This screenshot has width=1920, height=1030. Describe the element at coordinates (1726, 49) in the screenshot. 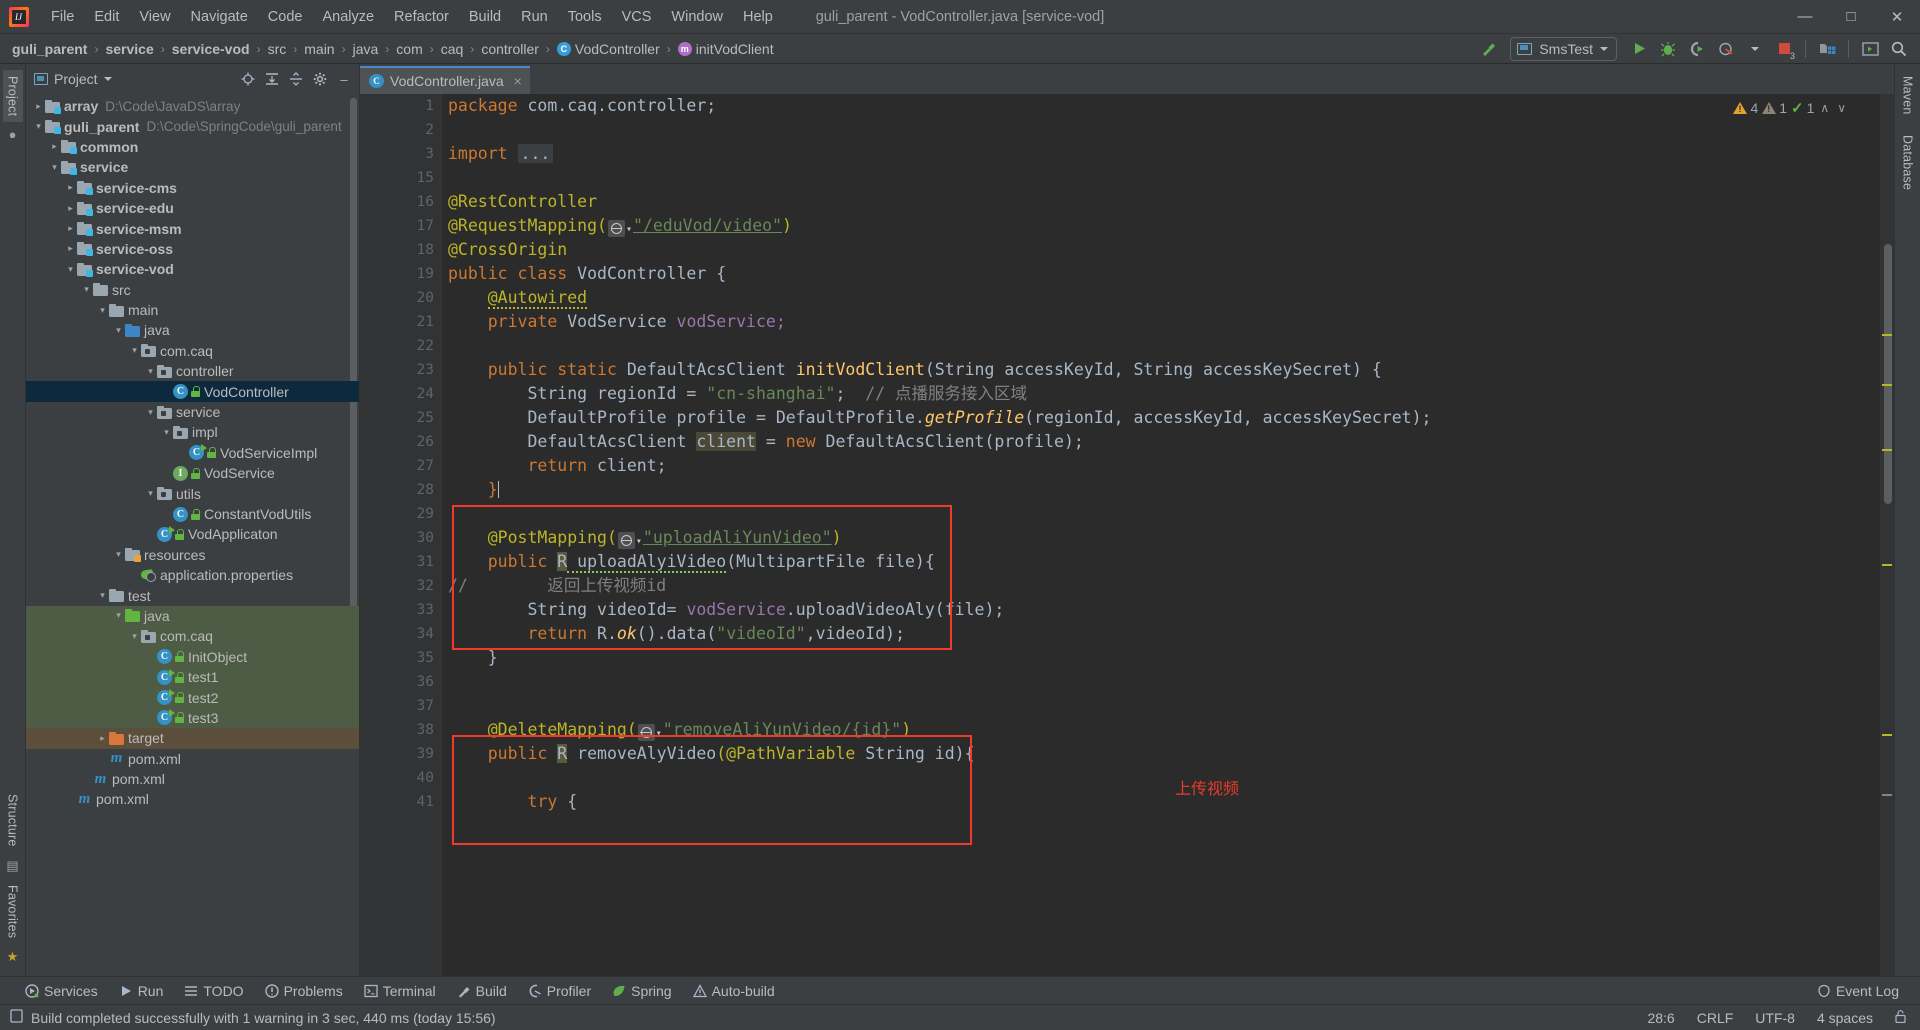

I see `profile-button` at that location.